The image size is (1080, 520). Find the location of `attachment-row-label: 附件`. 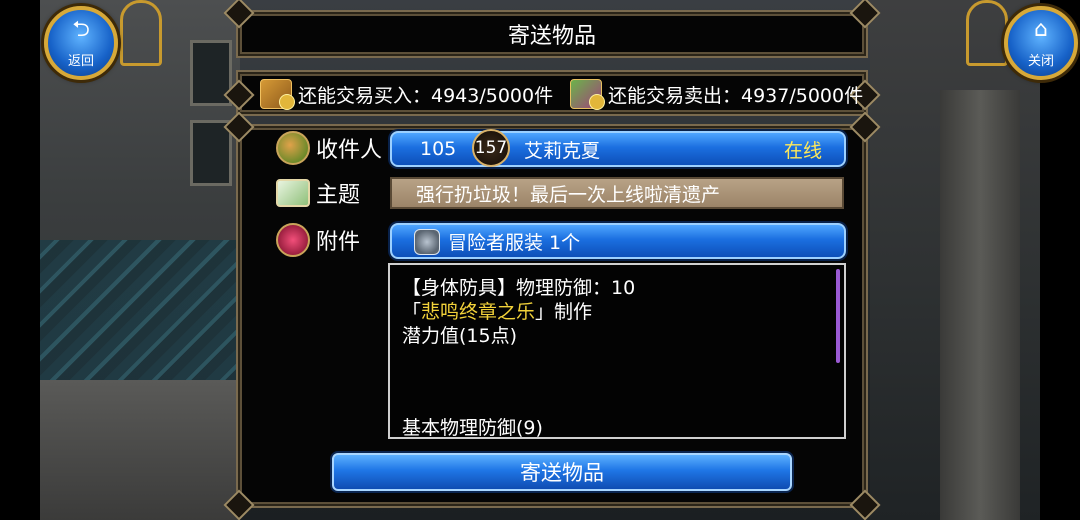

attachment-row-label: 附件 is located at coordinates (318, 240).